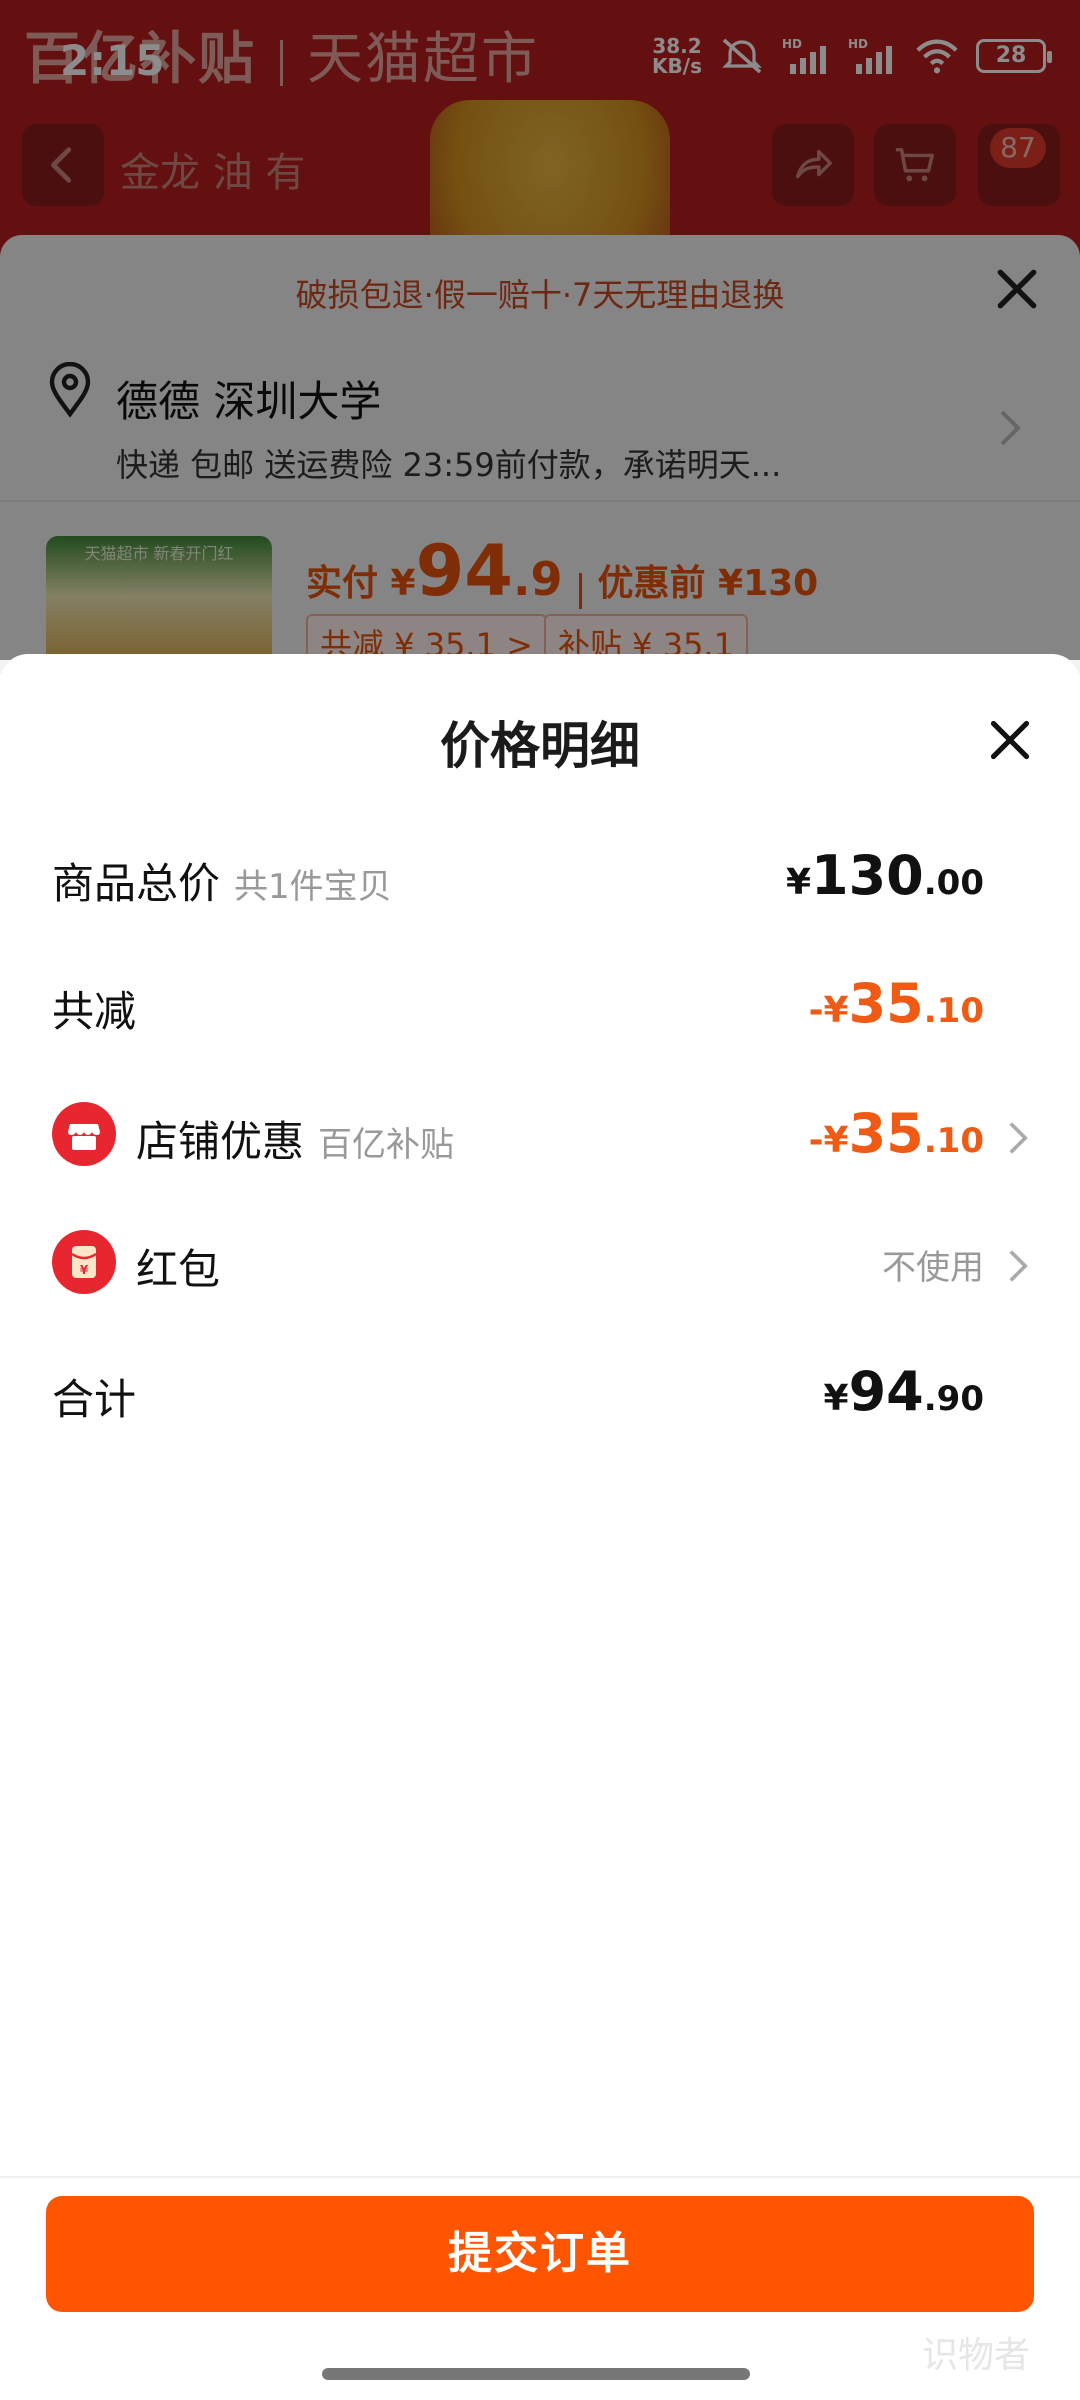  What do you see at coordinates (540, 2177) in the screenshot?
I see `footer-divider` at bounding box center [540, 2177].